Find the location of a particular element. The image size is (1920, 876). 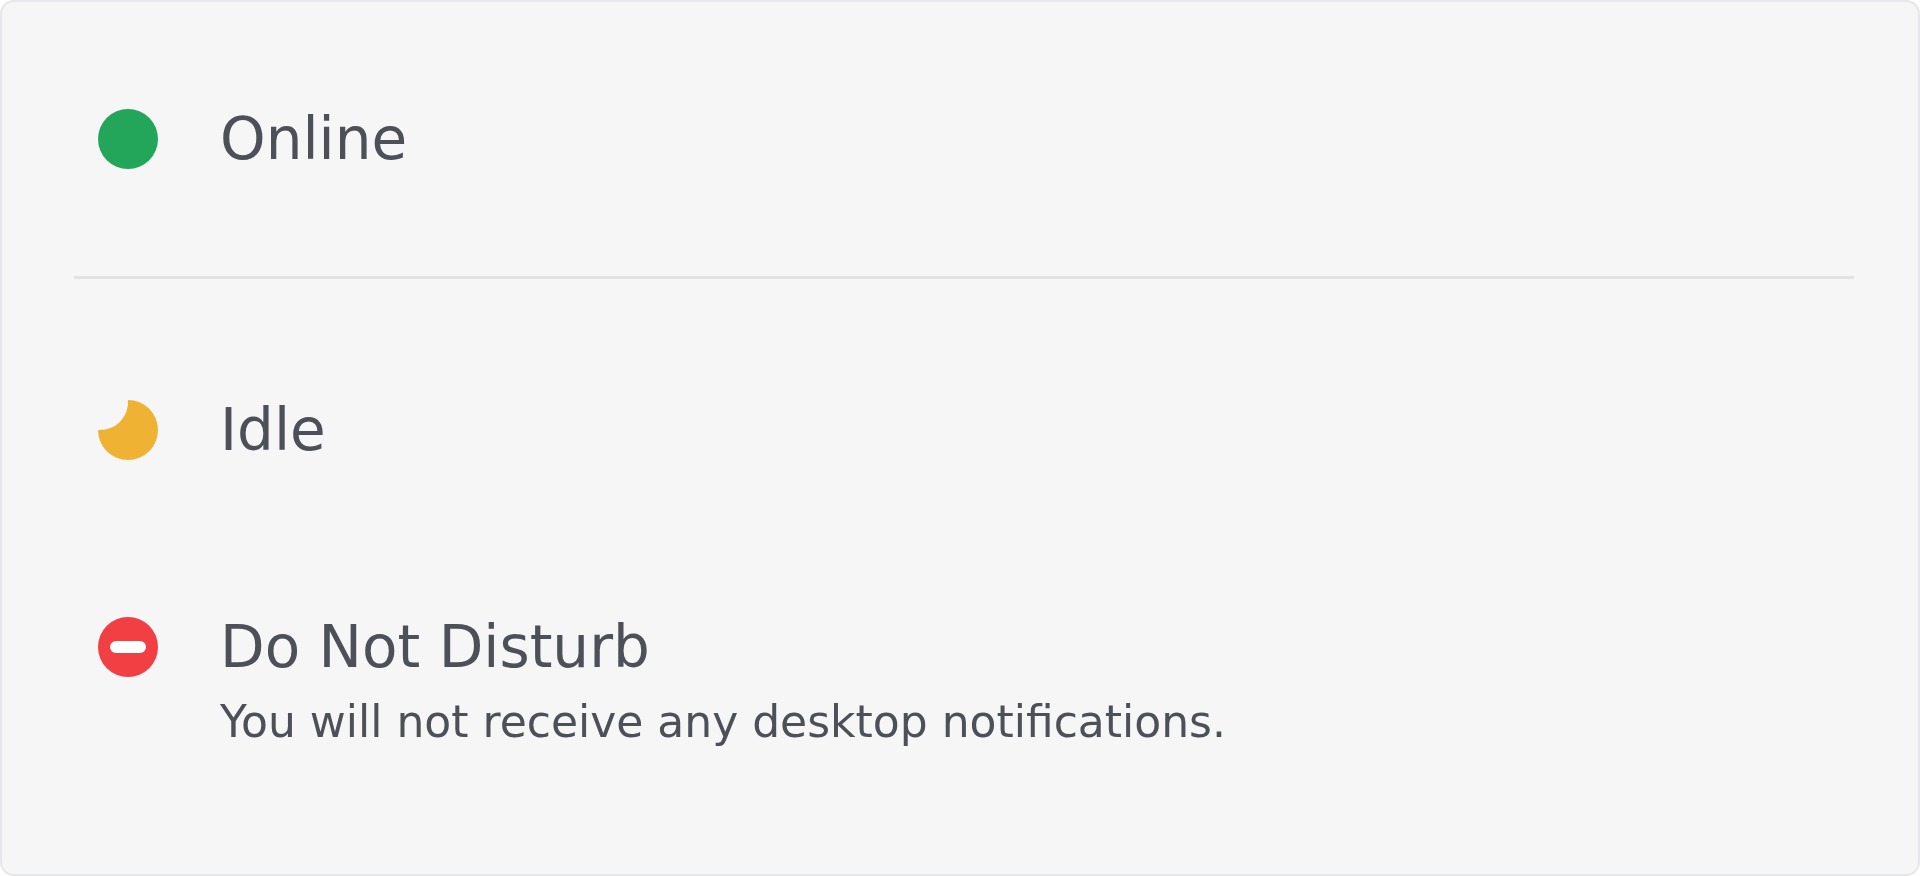

status-description: You will not receive any desktop notifications. is located at coordinates (723, 722).